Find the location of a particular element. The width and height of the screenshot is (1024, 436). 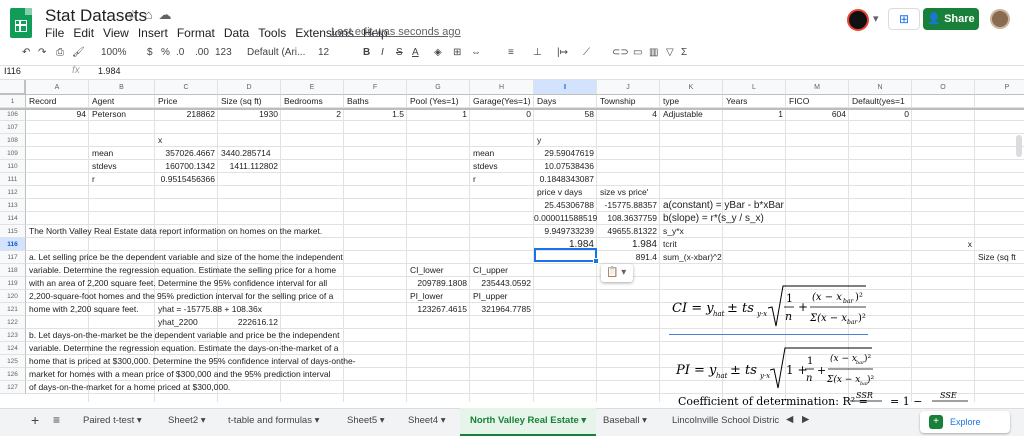

cell-G1: Pool (Yes=1) is located at coordinates (434, 101).